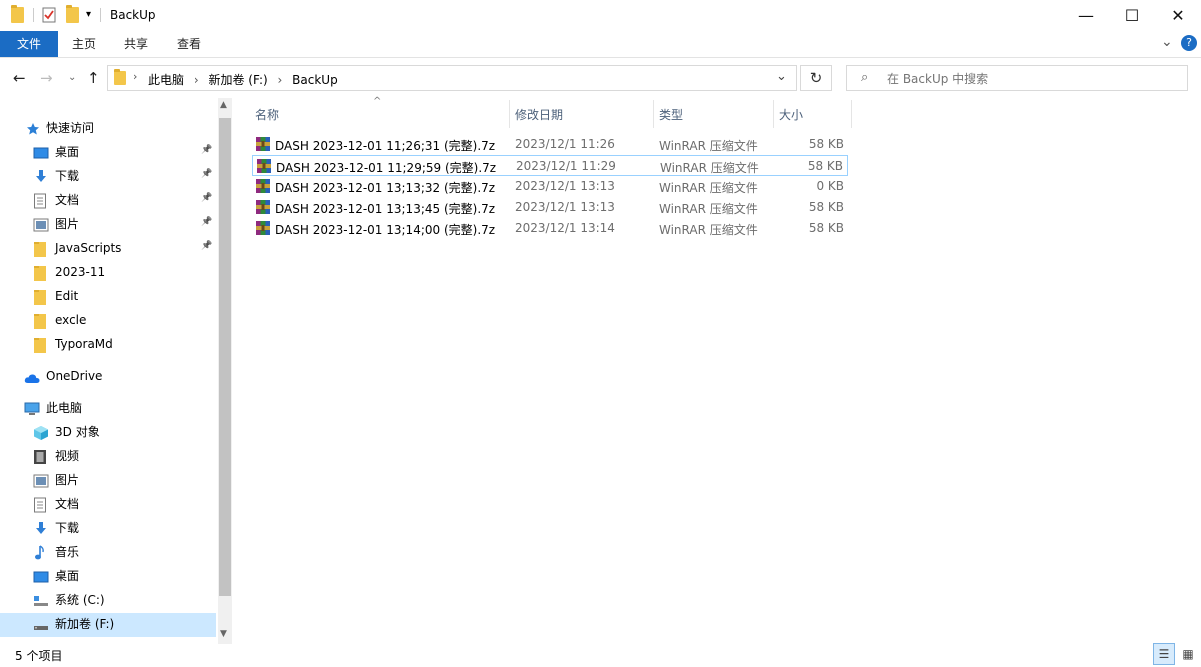 Image resolution: width=1201 pixels, height=667 pixels. What do you see at coordinates (267, 115) in the screenshot?
I see `column-header-name: 名称` at bounding box center [267, 115].